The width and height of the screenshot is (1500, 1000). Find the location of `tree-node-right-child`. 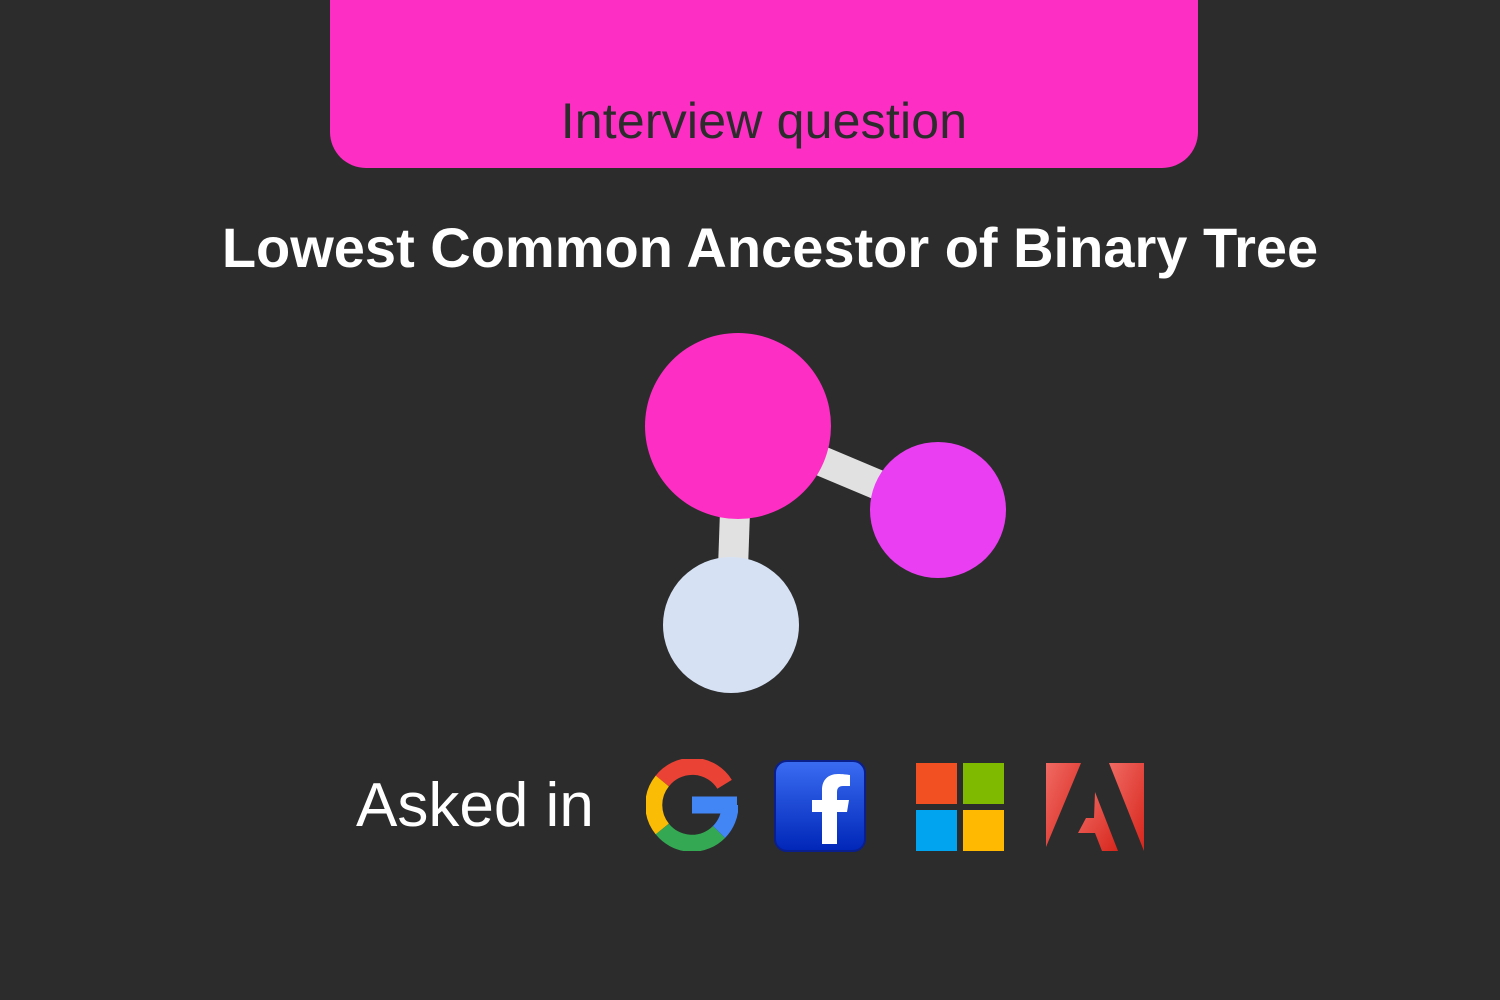

tree-node-right-child is located at coordinates (938, 510).